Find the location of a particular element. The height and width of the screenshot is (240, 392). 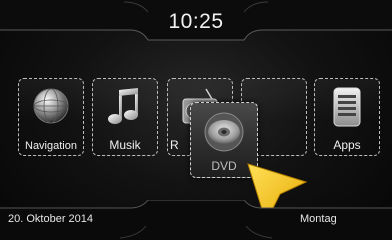

tile-apps-label: Apps is located at coordinates (347, 145).